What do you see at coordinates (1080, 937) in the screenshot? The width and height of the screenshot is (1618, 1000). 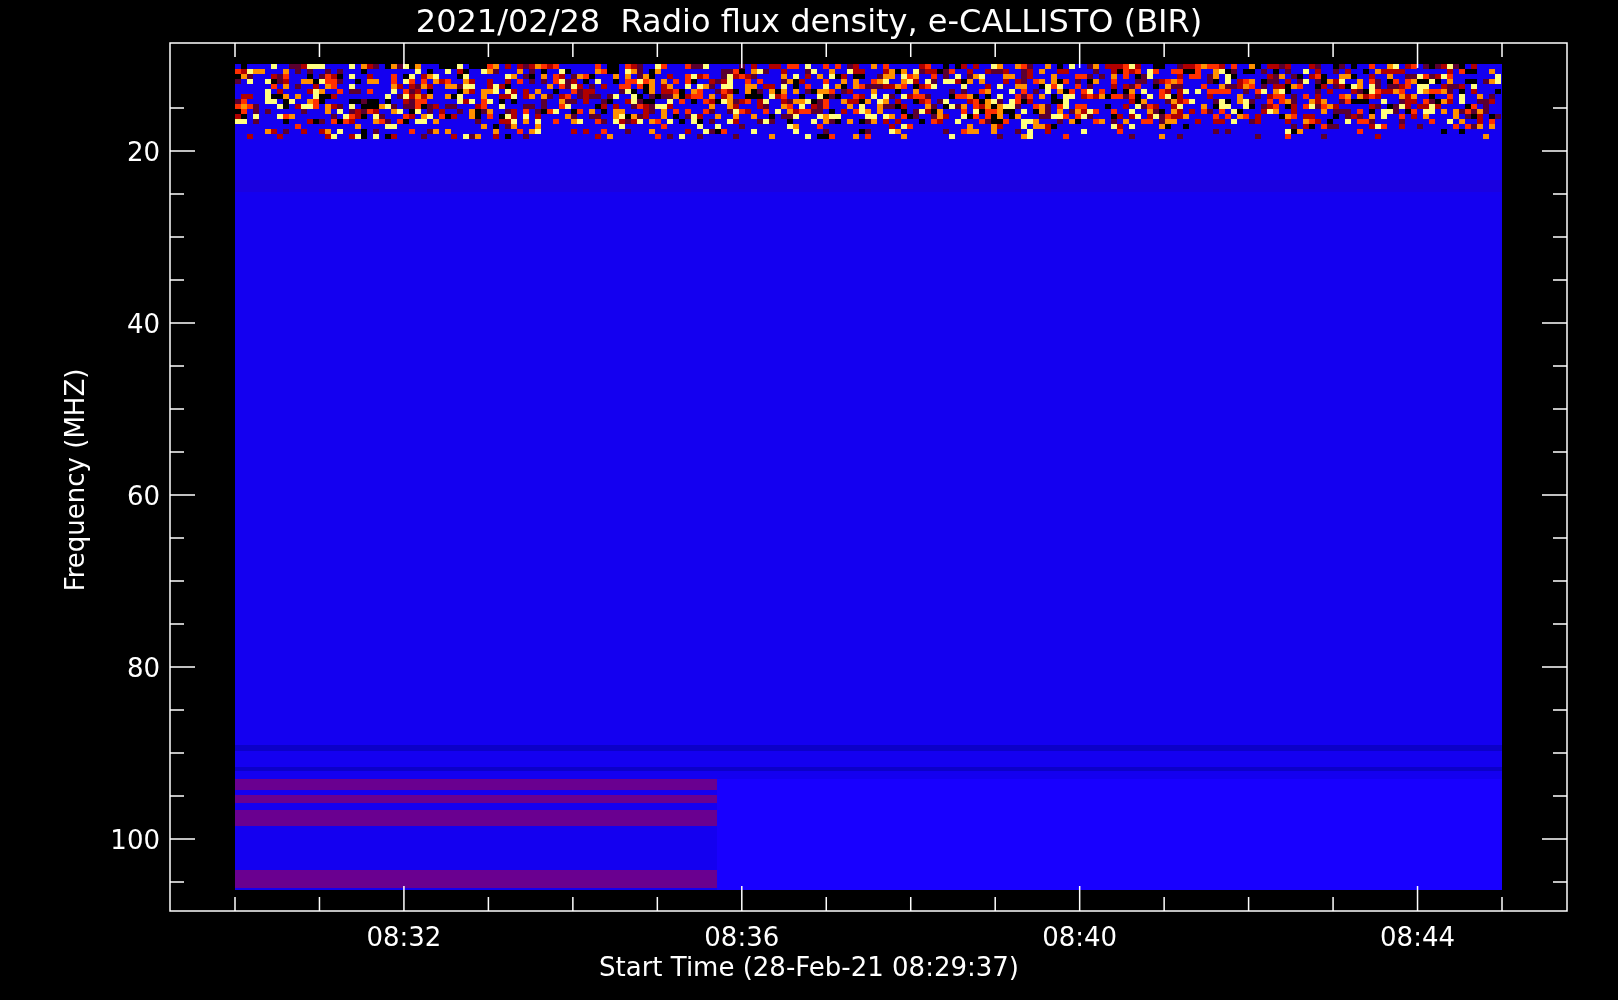 I see `x-tick-label: 08:40` at bounding box center [1080, 937].